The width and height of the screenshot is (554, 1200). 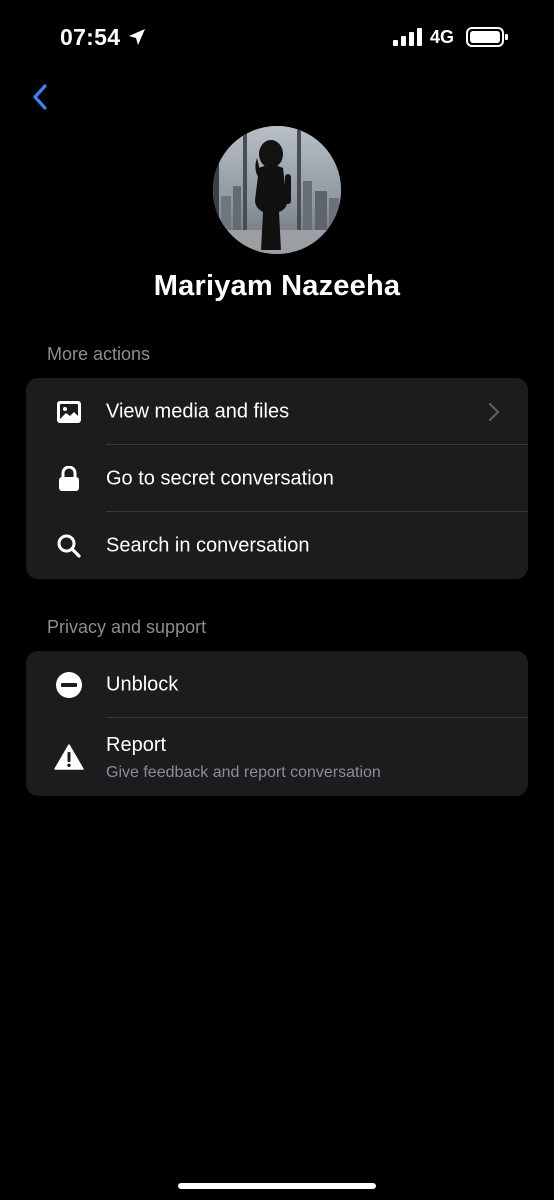 I want to click on secret-conversation-item: Go to secret conversation, so click(x=277, y=478).